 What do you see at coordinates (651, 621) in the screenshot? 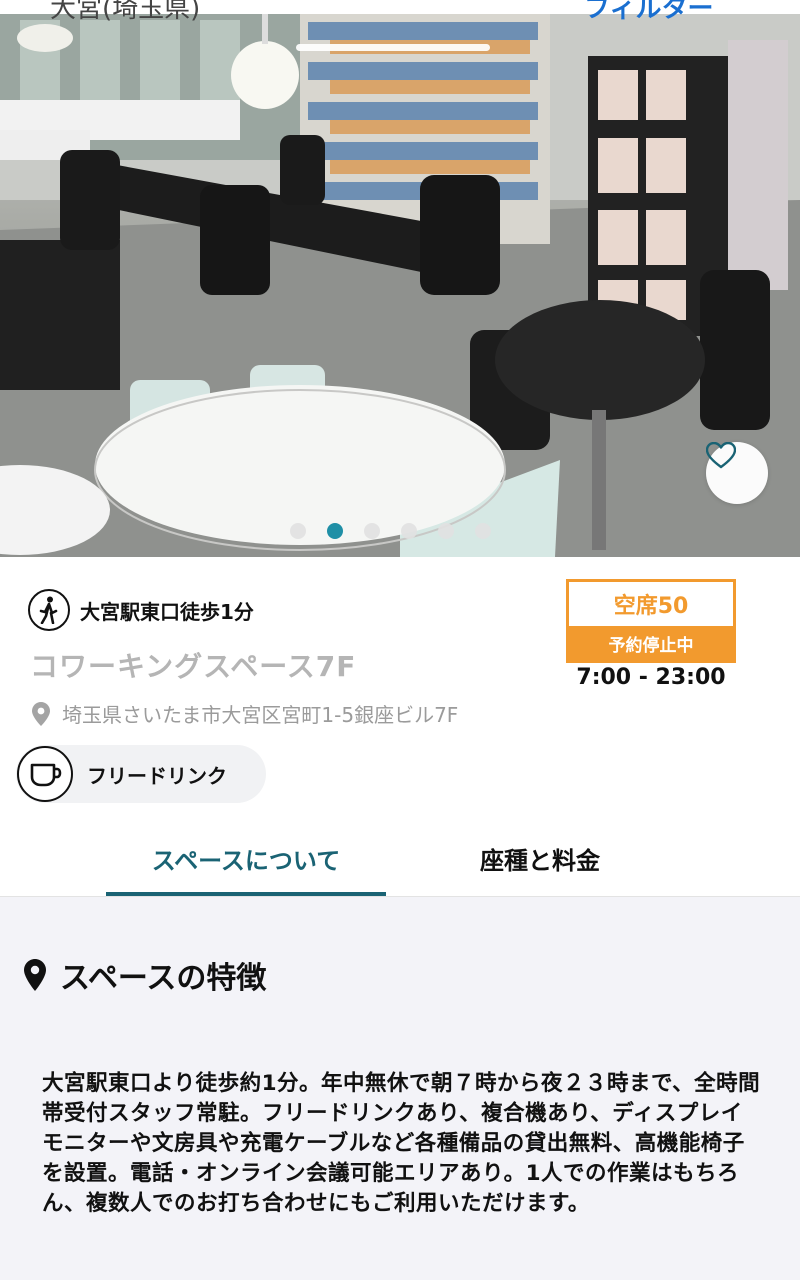
I see `vacancy-badge: 空席50 予約停止中` at bounding box center [651, 621].